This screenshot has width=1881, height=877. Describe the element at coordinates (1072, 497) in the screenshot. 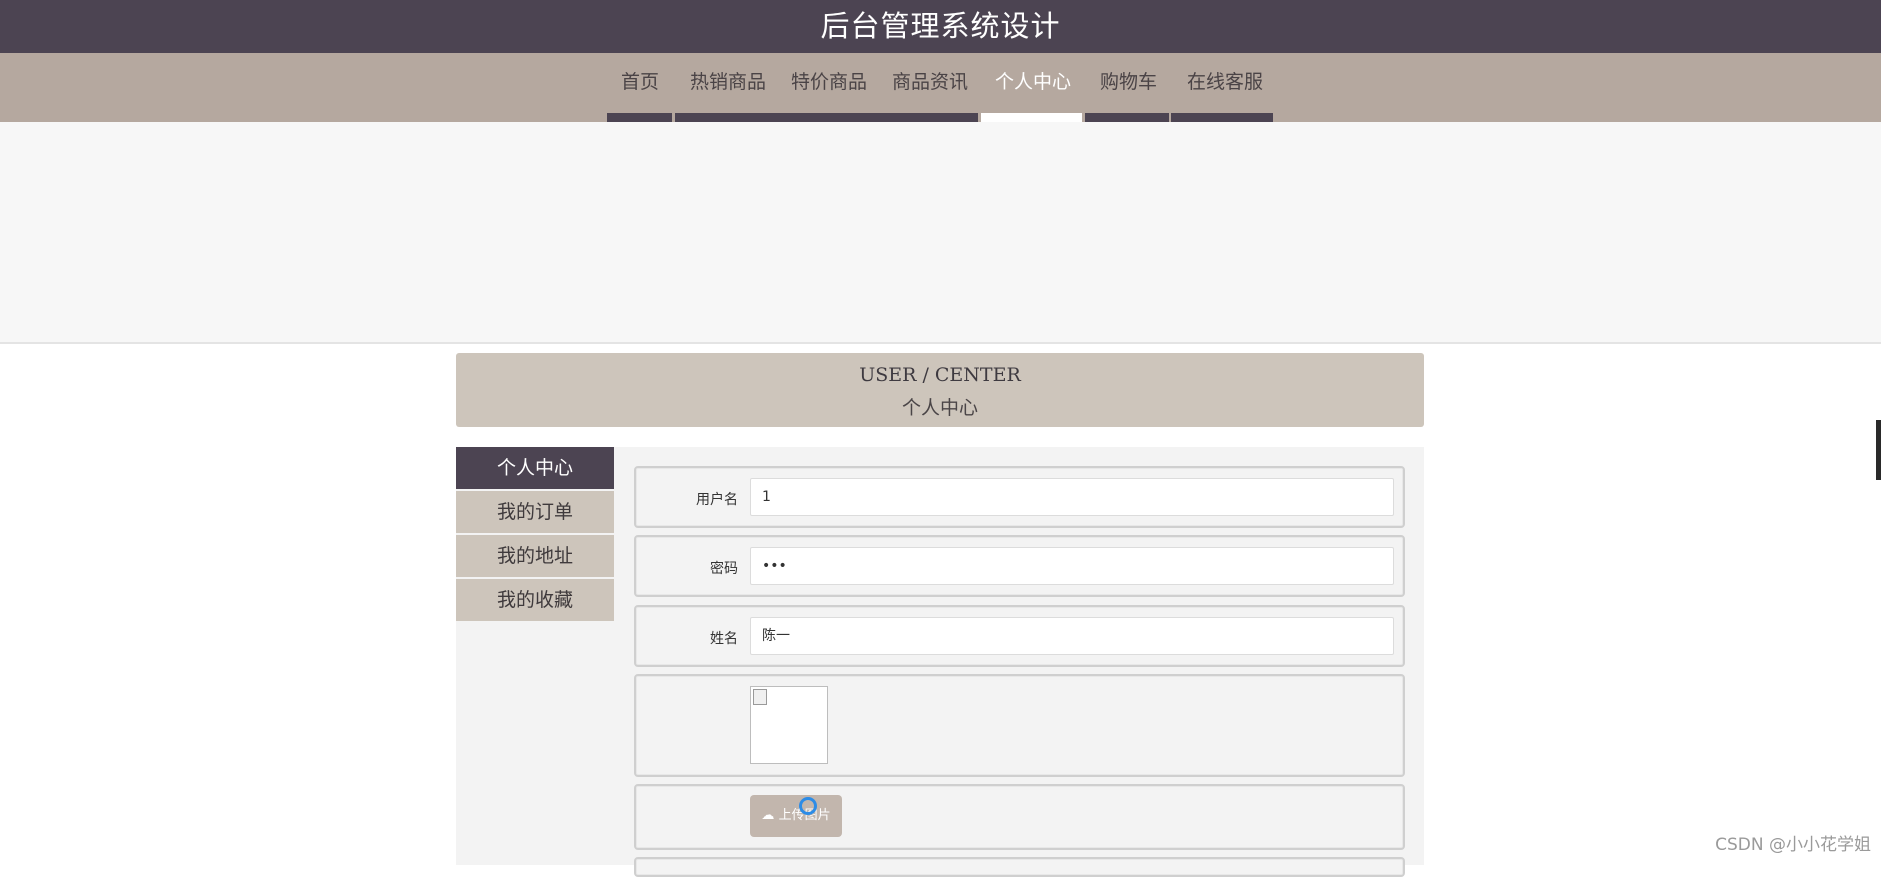

I see `username-input: 1` at that location.